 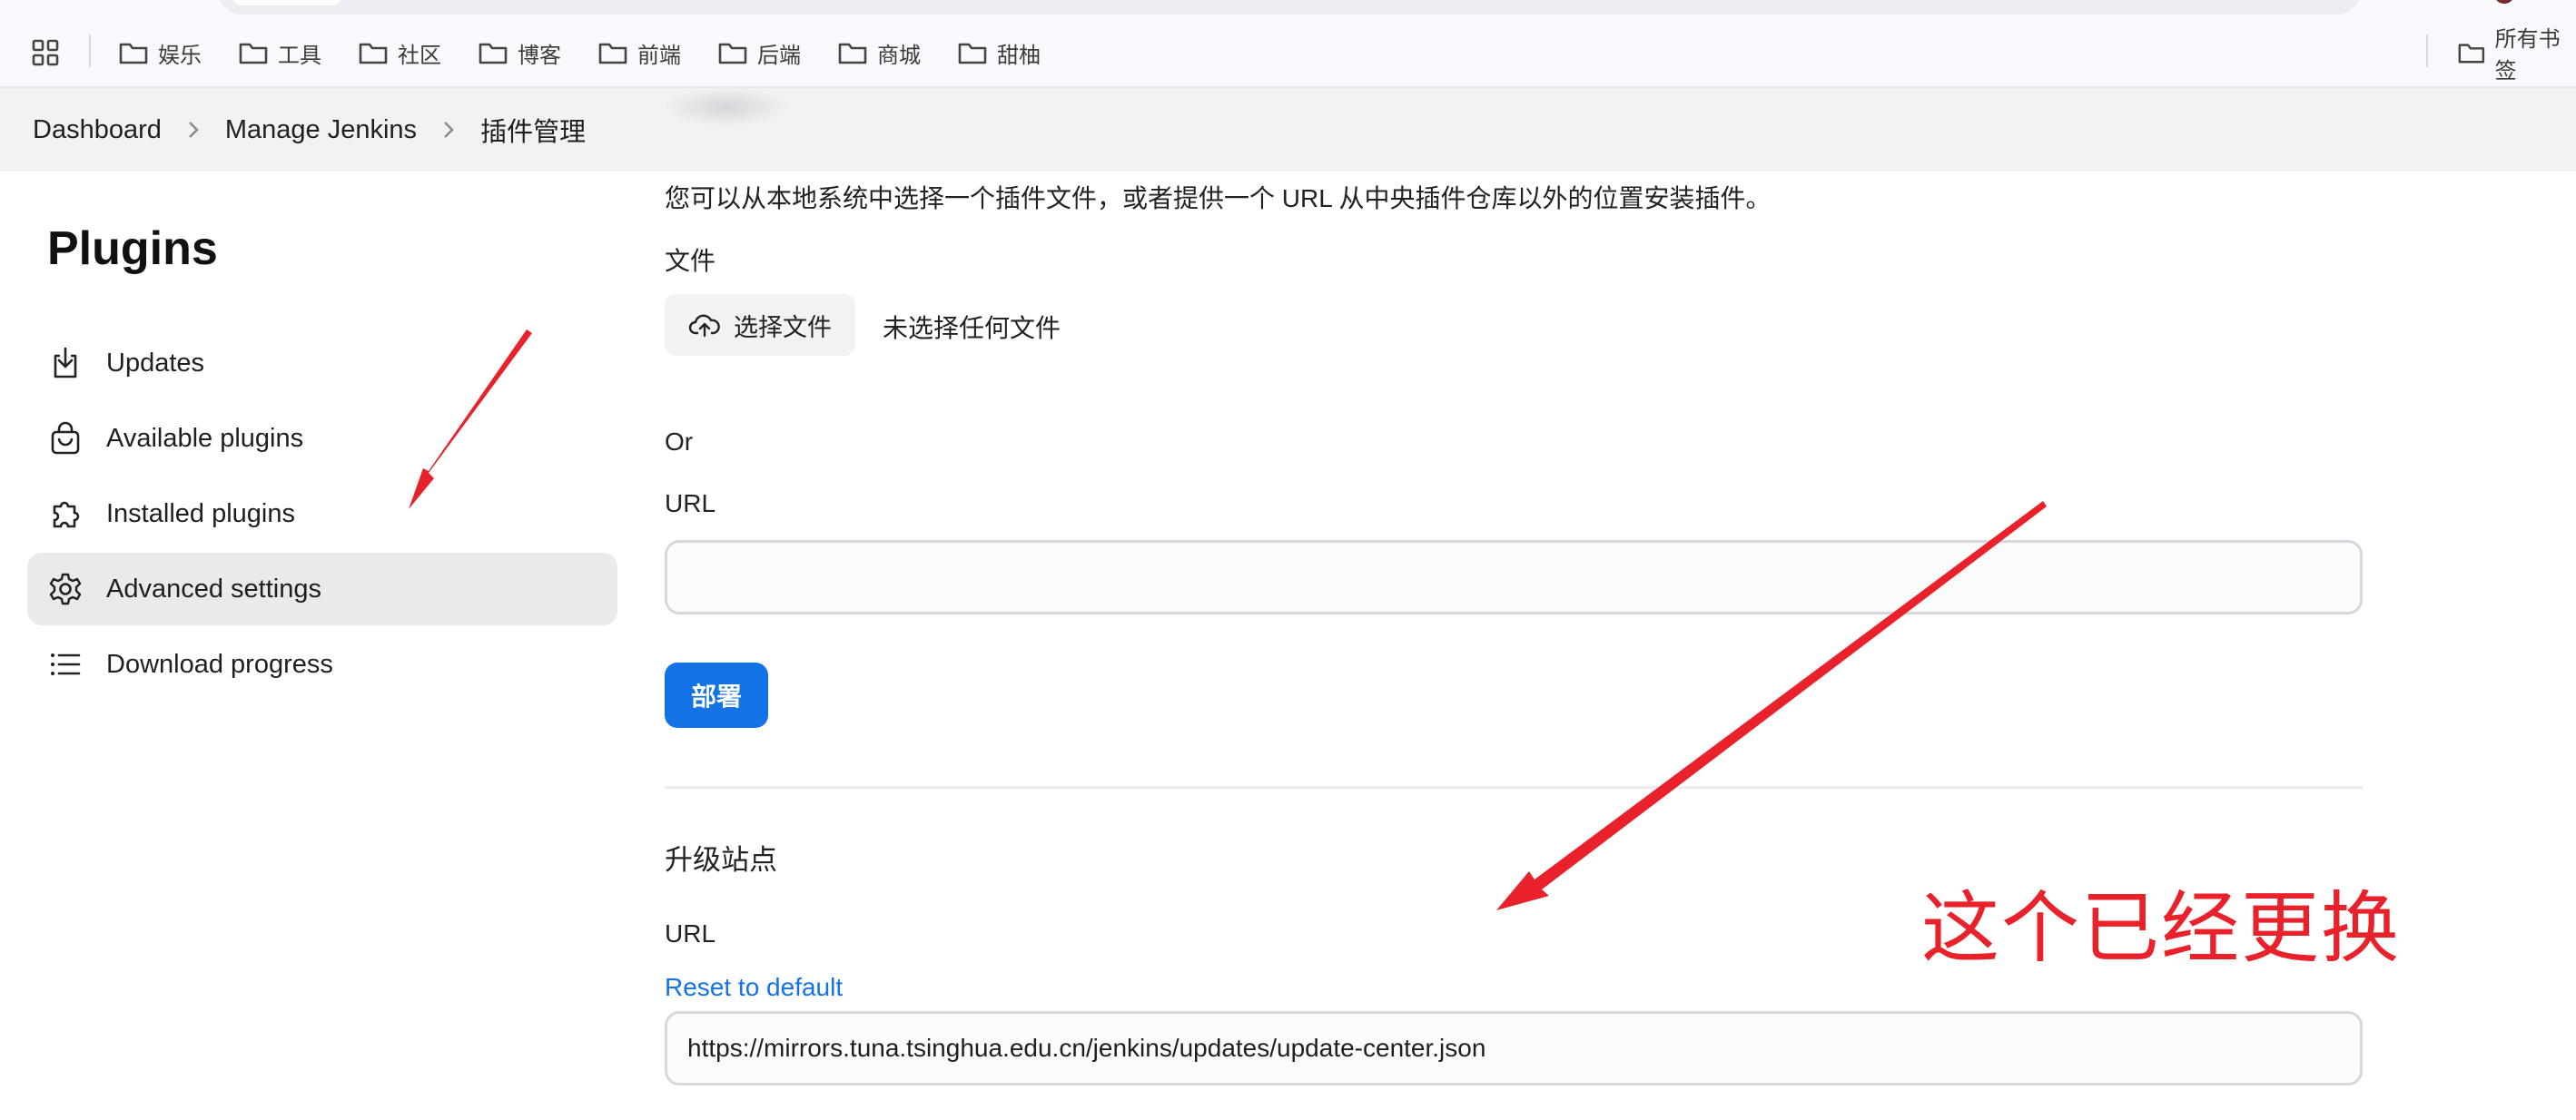 What do you see at coordinates (533, 130) in the screenshot?
I see `breadcrumb-plugin-manager: 插件管理` at bounding box center [533, 130].